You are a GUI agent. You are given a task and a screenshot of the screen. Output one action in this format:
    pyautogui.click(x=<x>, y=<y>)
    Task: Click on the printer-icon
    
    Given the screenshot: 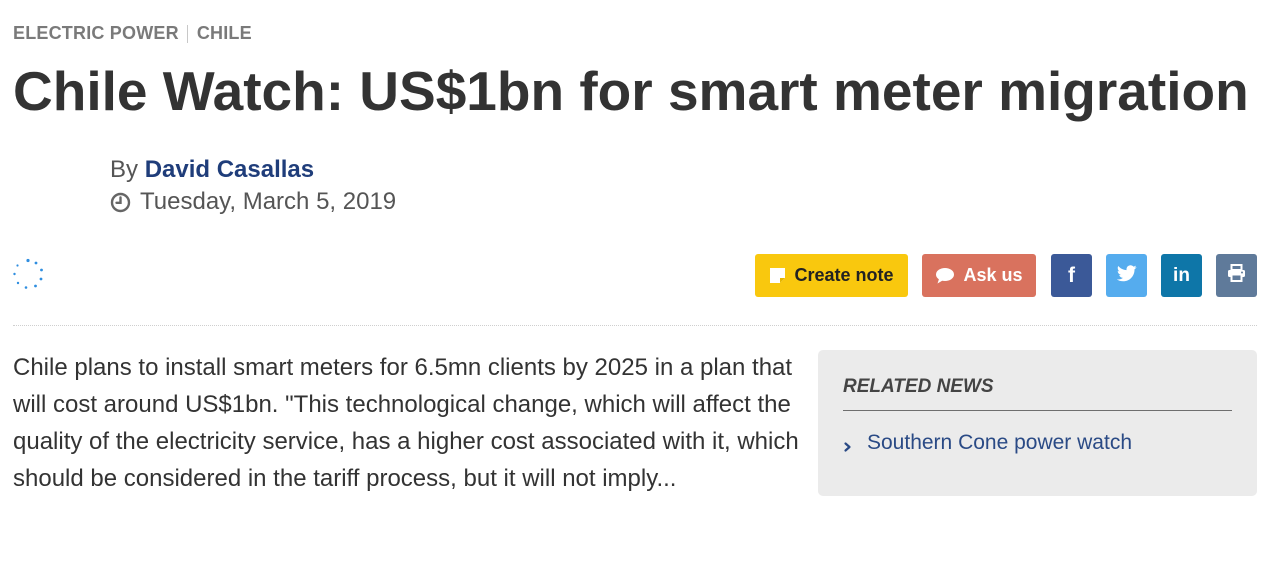 What is the action you would take?
    pyautogui.click(x=1236, y=275)
    